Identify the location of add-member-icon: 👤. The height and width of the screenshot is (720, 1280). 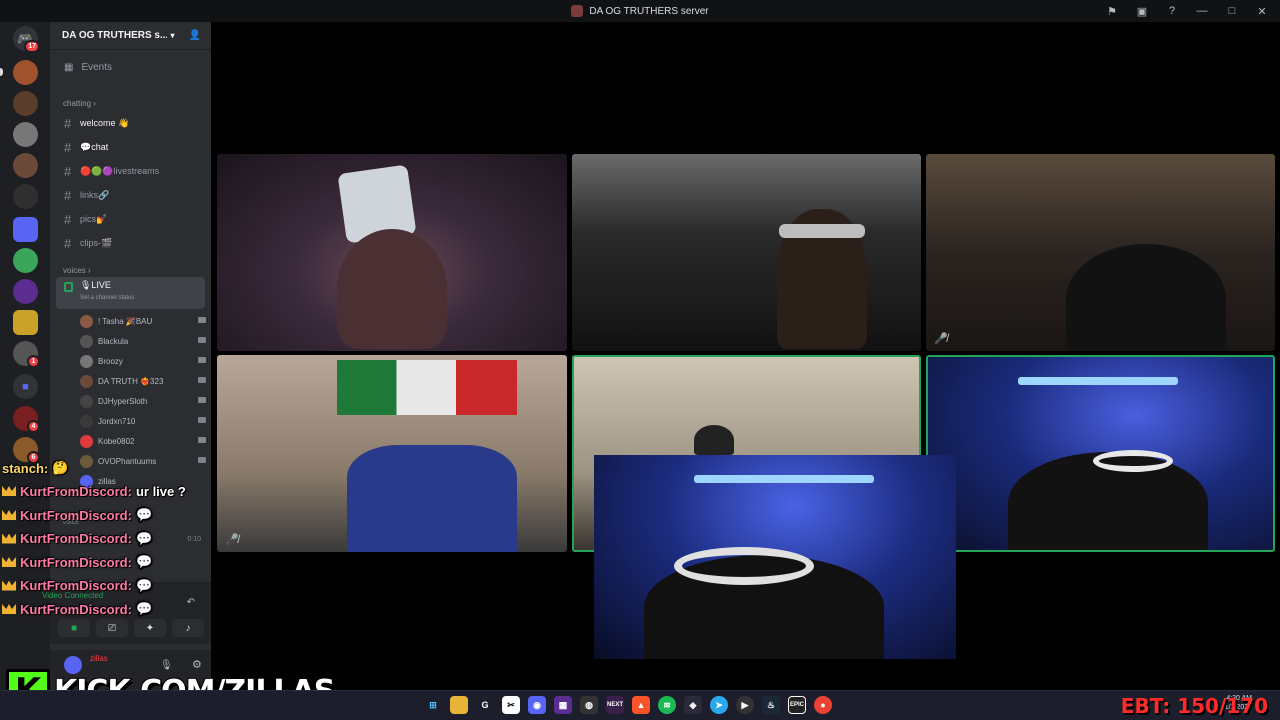
(195, 35).